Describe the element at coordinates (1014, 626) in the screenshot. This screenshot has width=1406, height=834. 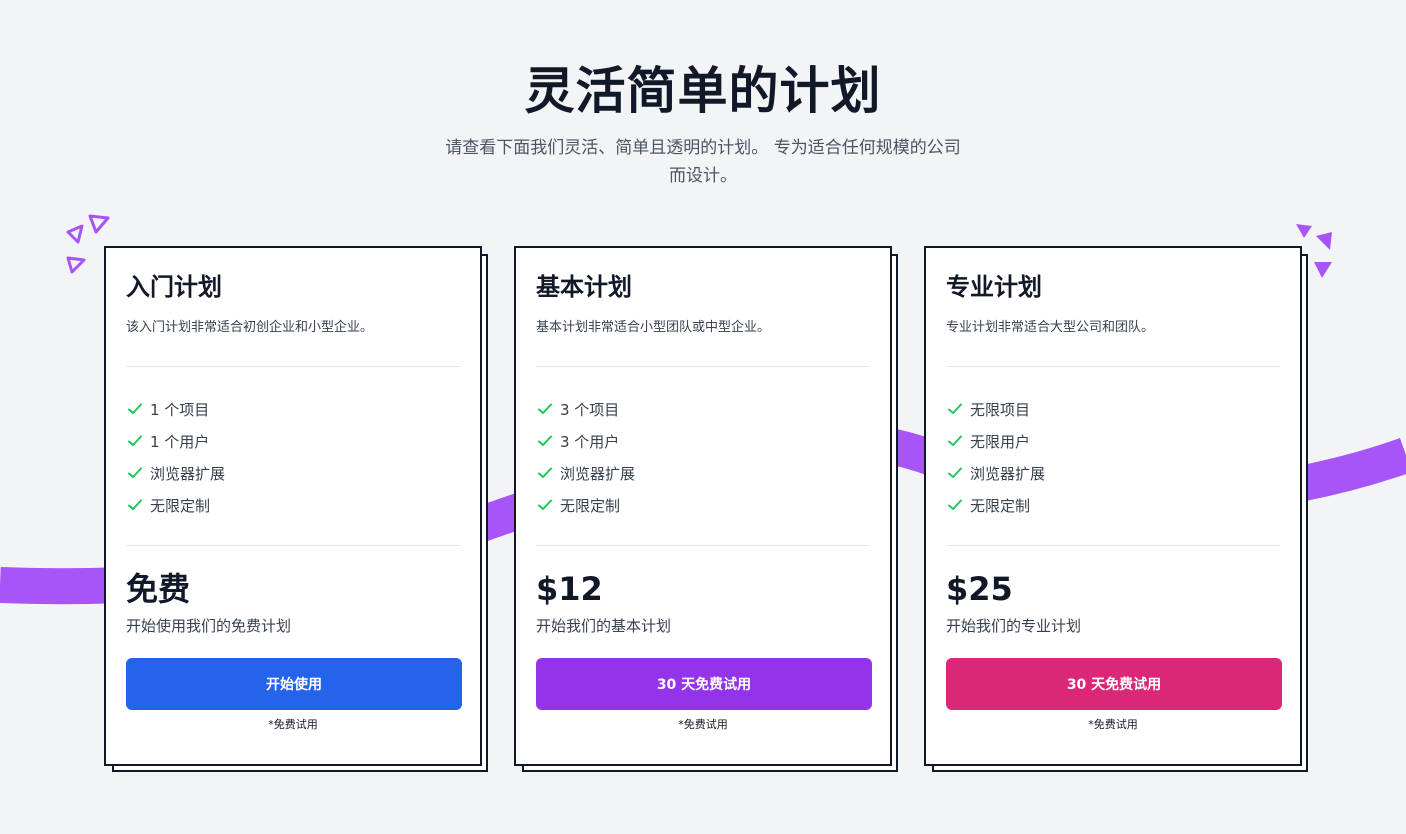
I see `plan-price-note: 开始我们的专业计划` at that location.